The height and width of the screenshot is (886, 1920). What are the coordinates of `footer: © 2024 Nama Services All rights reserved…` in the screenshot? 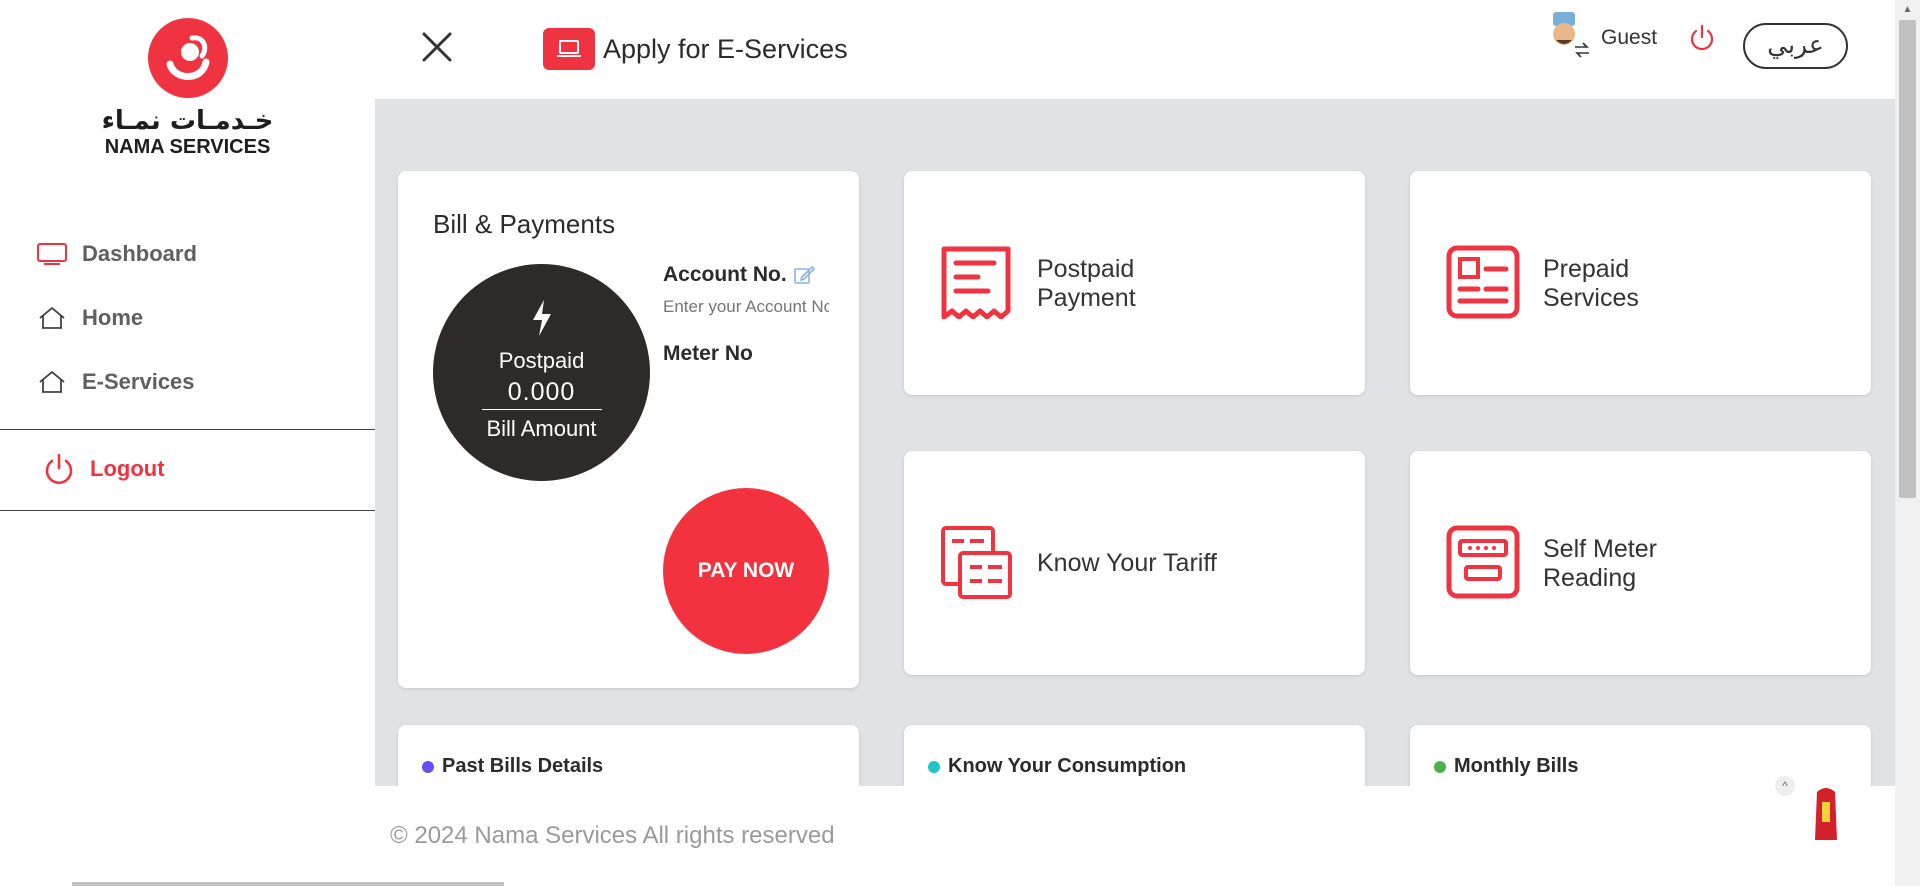 It's located at (1135, 831).